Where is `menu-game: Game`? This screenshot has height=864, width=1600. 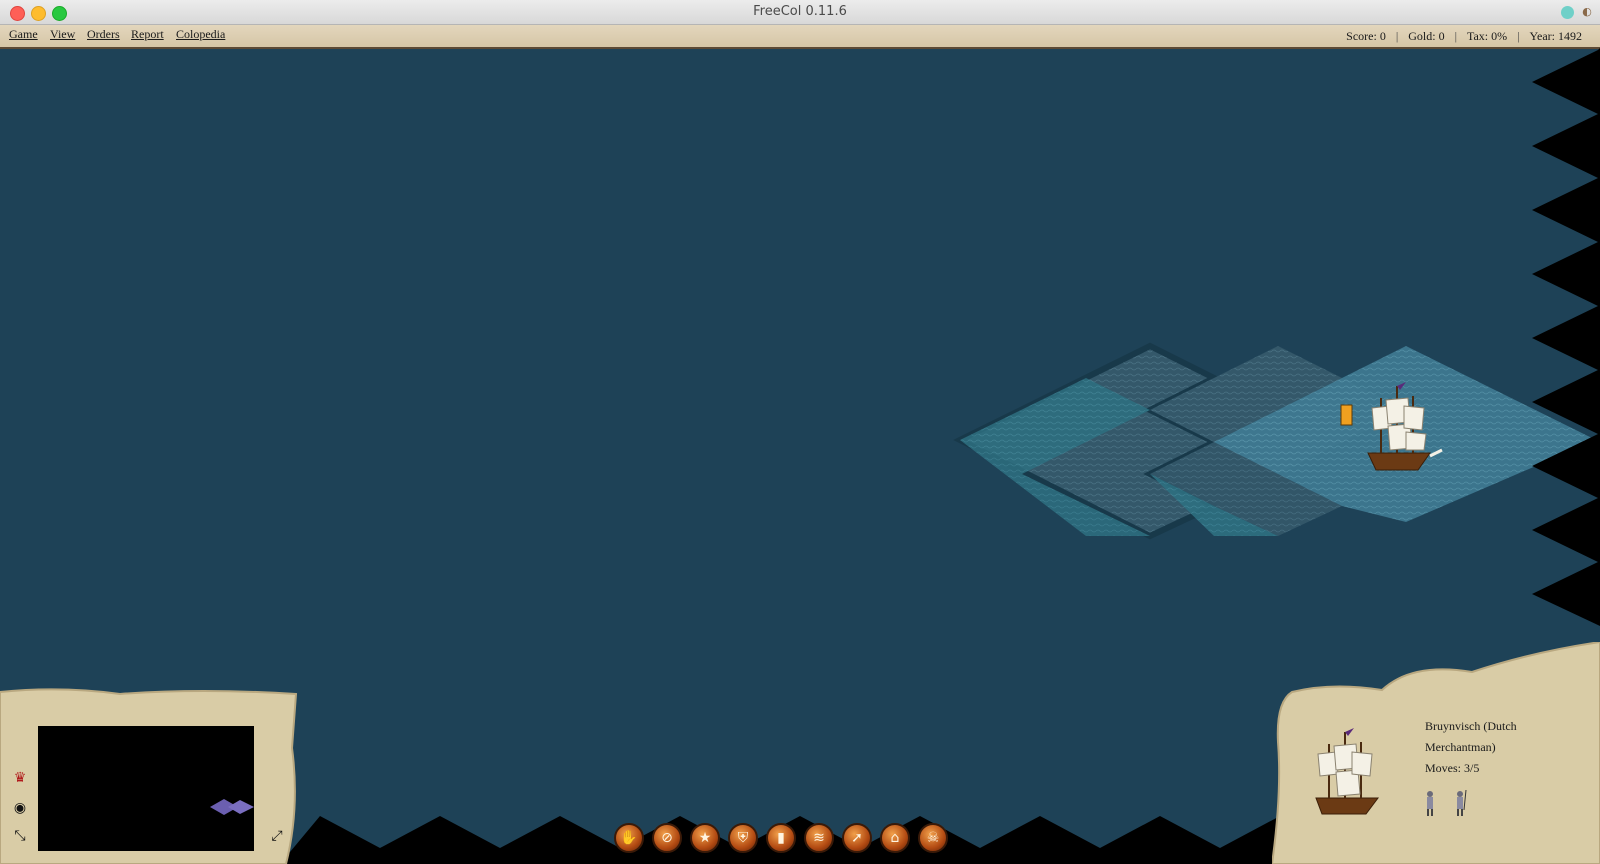 menu-game: Game is located at coordinates (23, 34).